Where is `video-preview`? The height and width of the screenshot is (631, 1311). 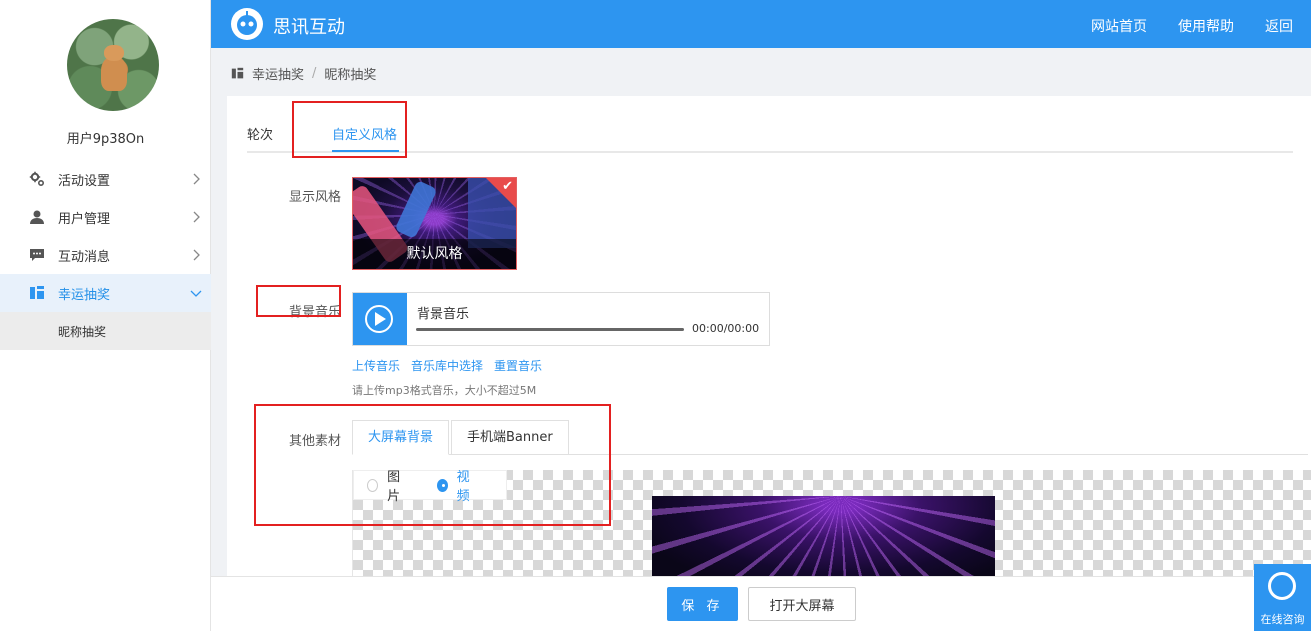 video-preview is located at coordinates (823, 538).